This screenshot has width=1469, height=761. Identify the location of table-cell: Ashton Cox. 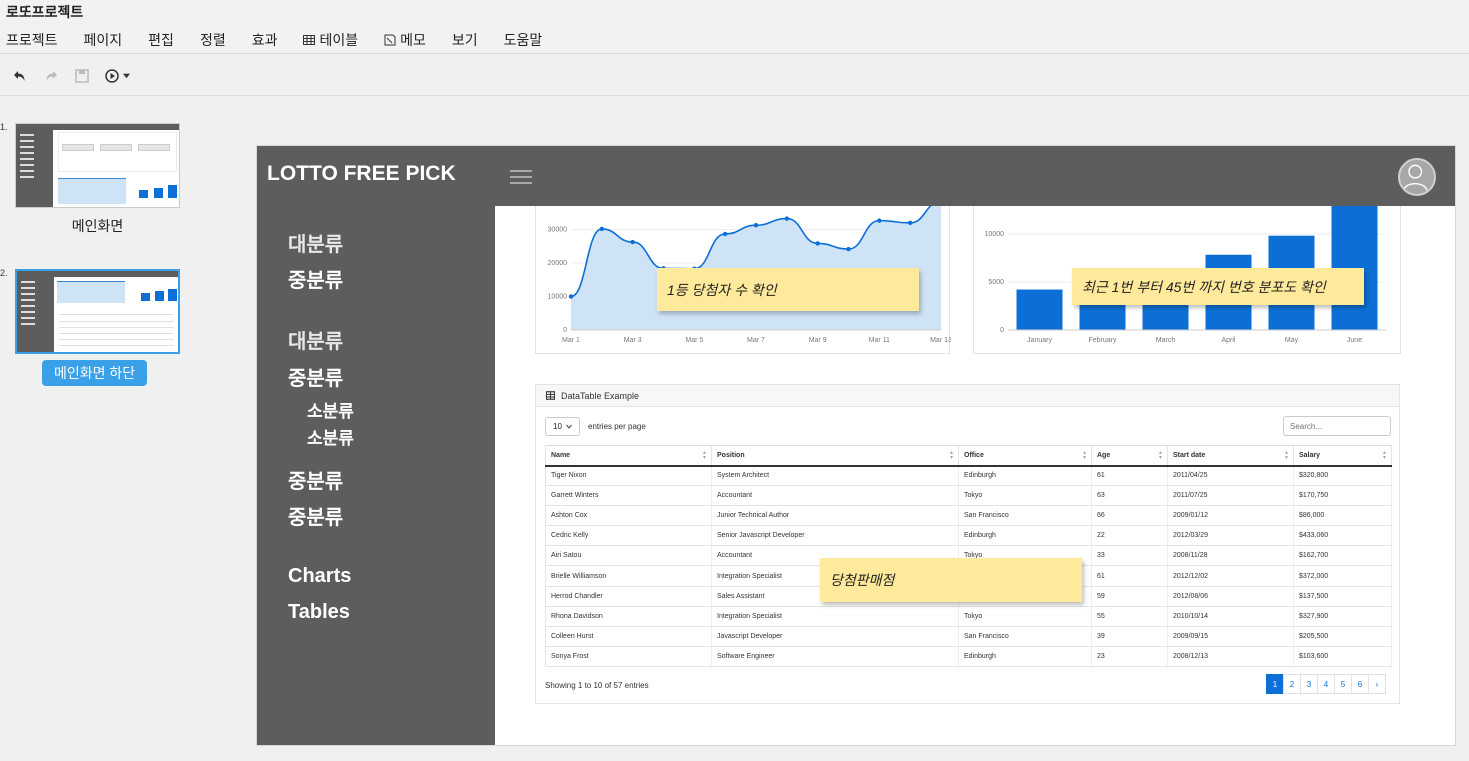
(628, 516).